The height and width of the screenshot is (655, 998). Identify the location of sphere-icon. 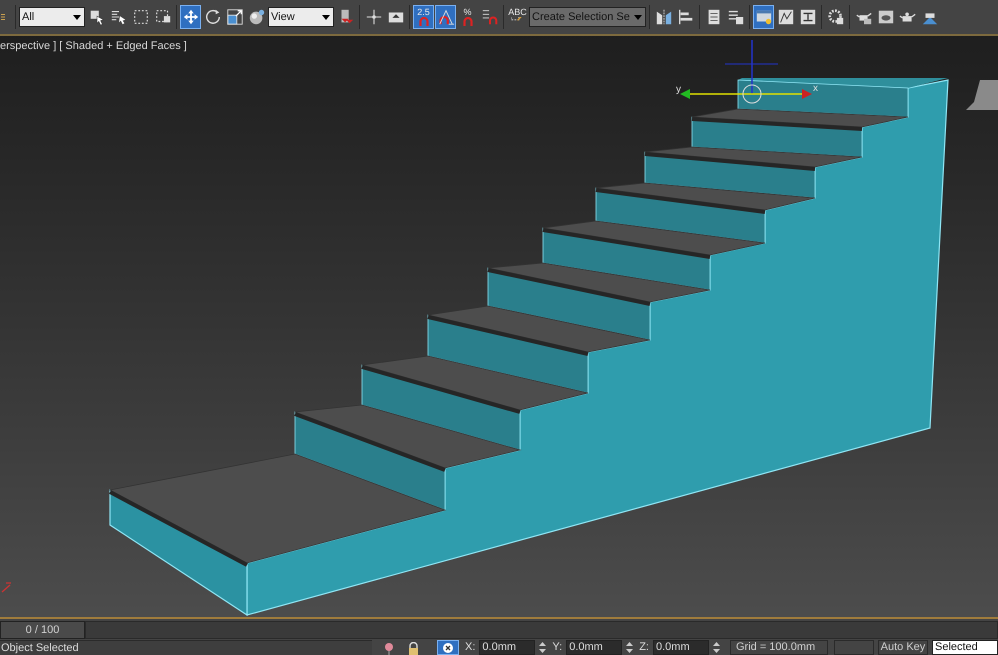
(257, 17).